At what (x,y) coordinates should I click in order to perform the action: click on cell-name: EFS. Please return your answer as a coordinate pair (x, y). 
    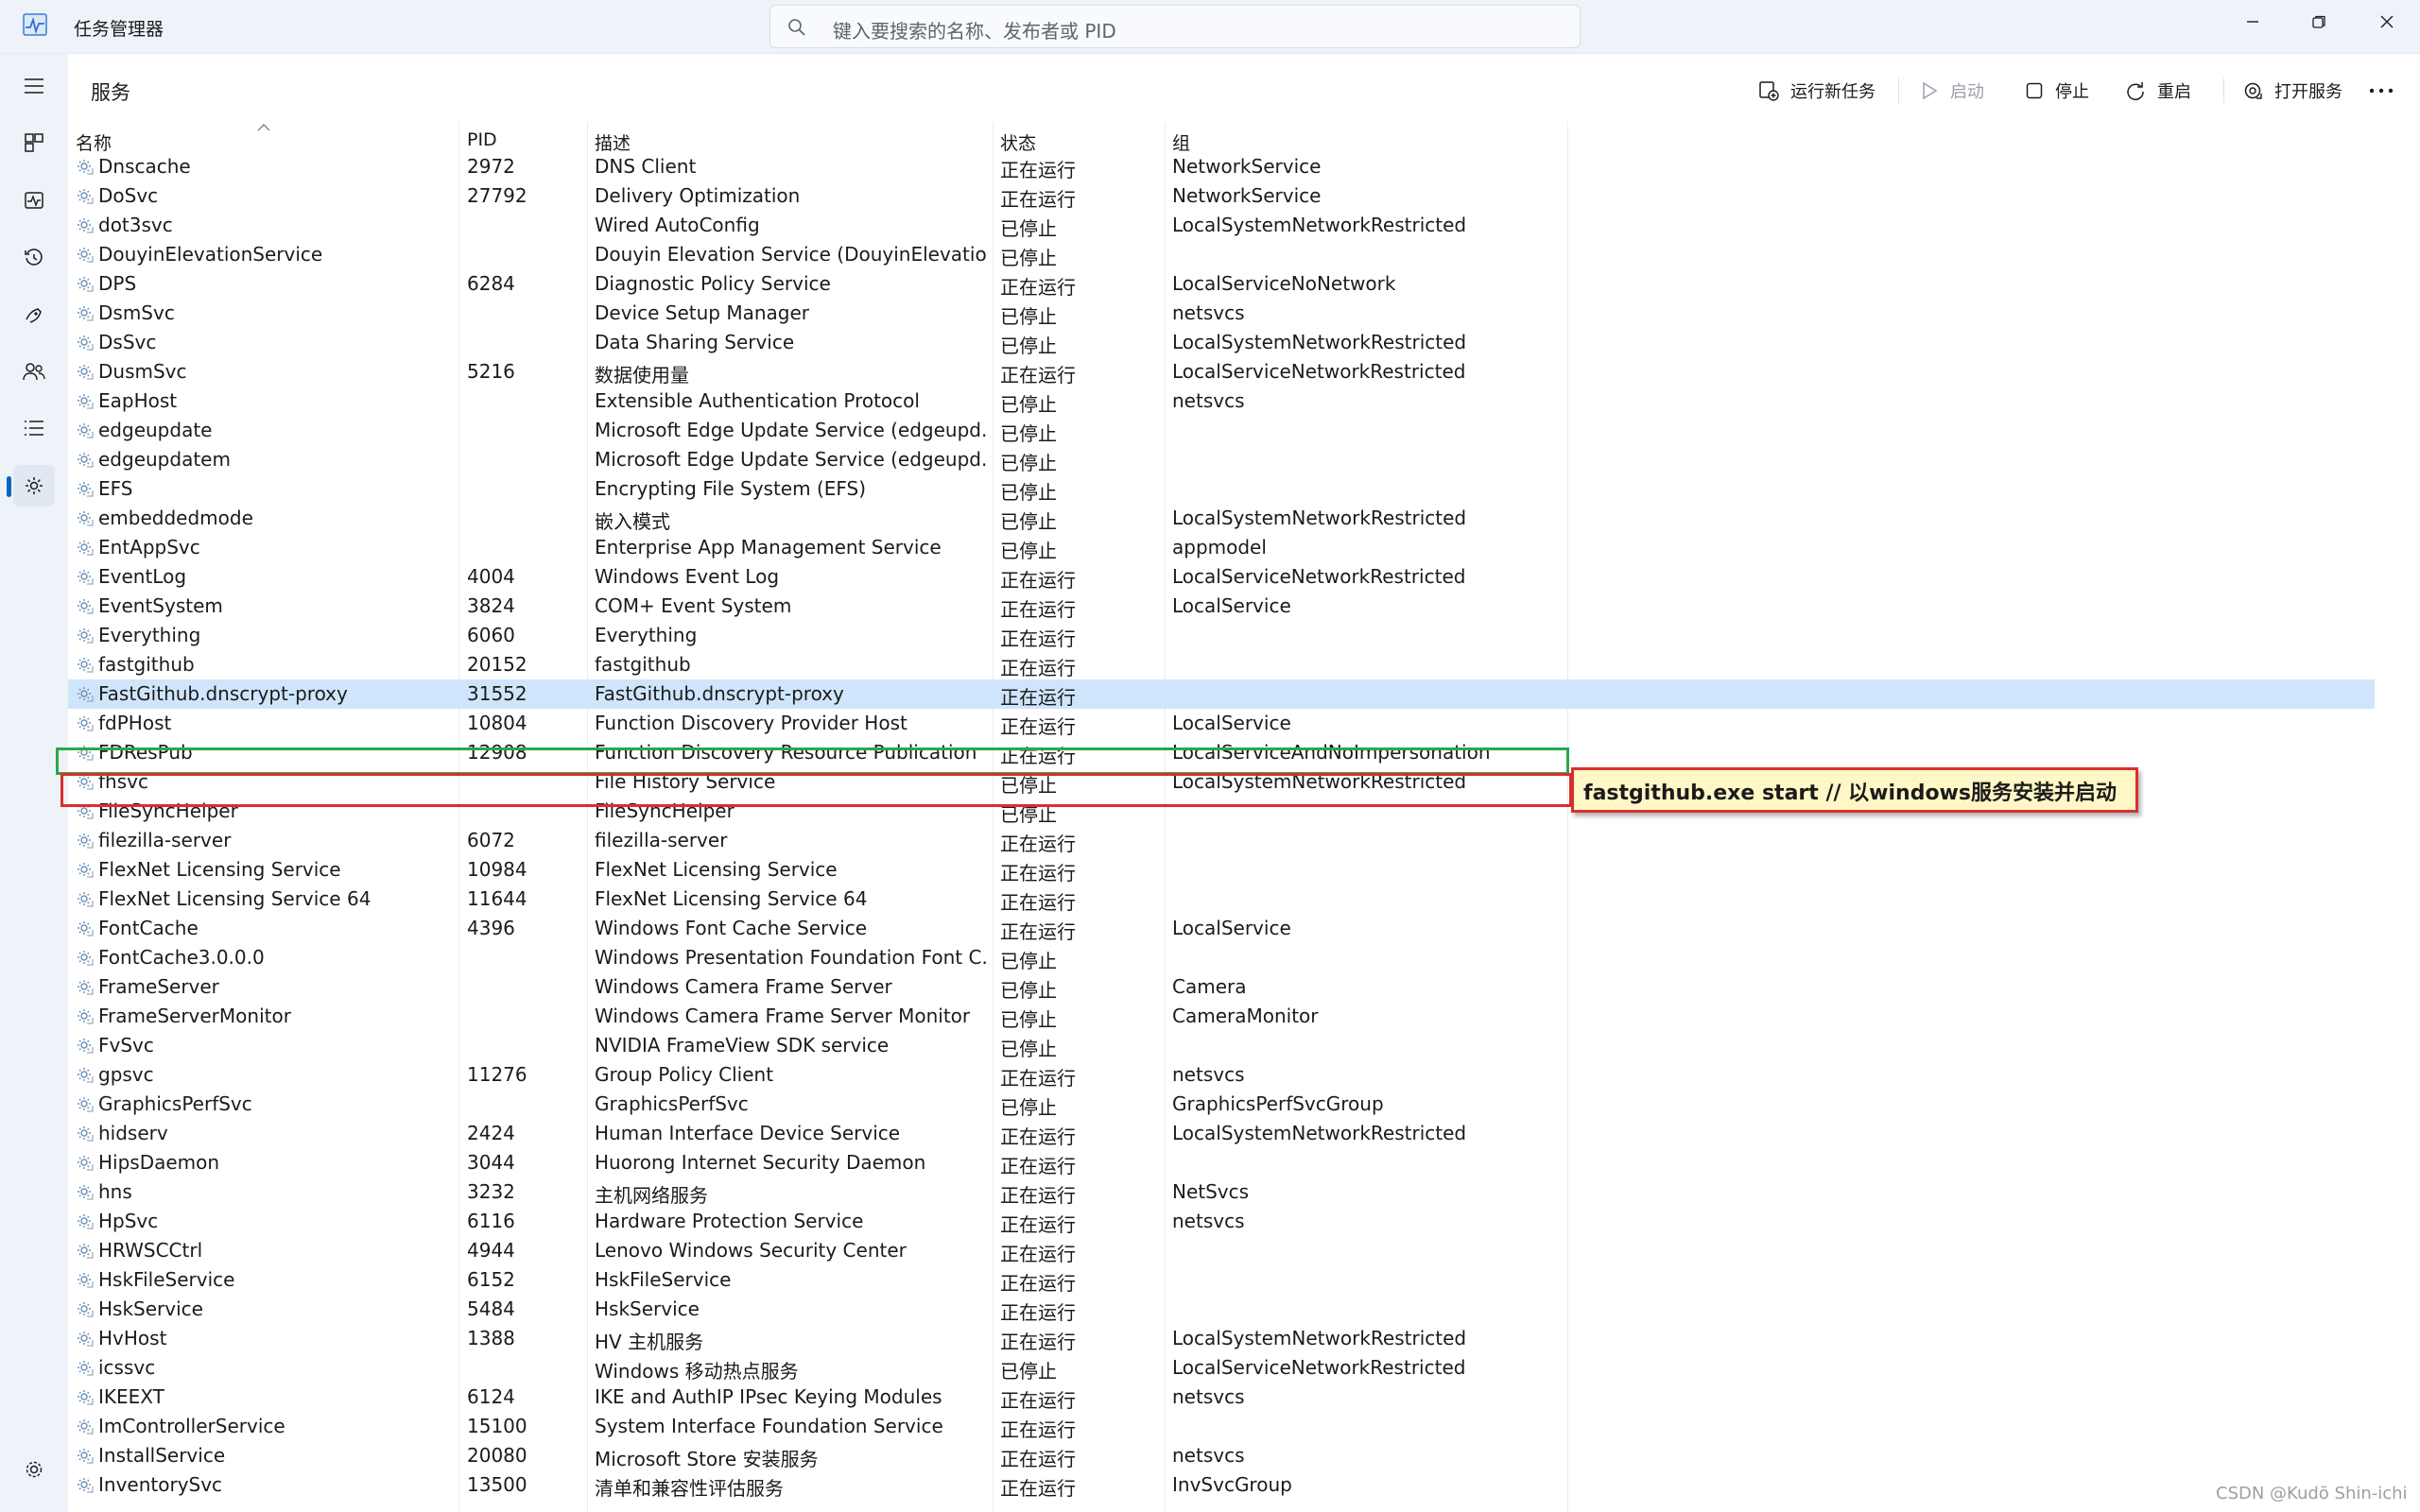
    Looking at the image, I should click on (115, 488).